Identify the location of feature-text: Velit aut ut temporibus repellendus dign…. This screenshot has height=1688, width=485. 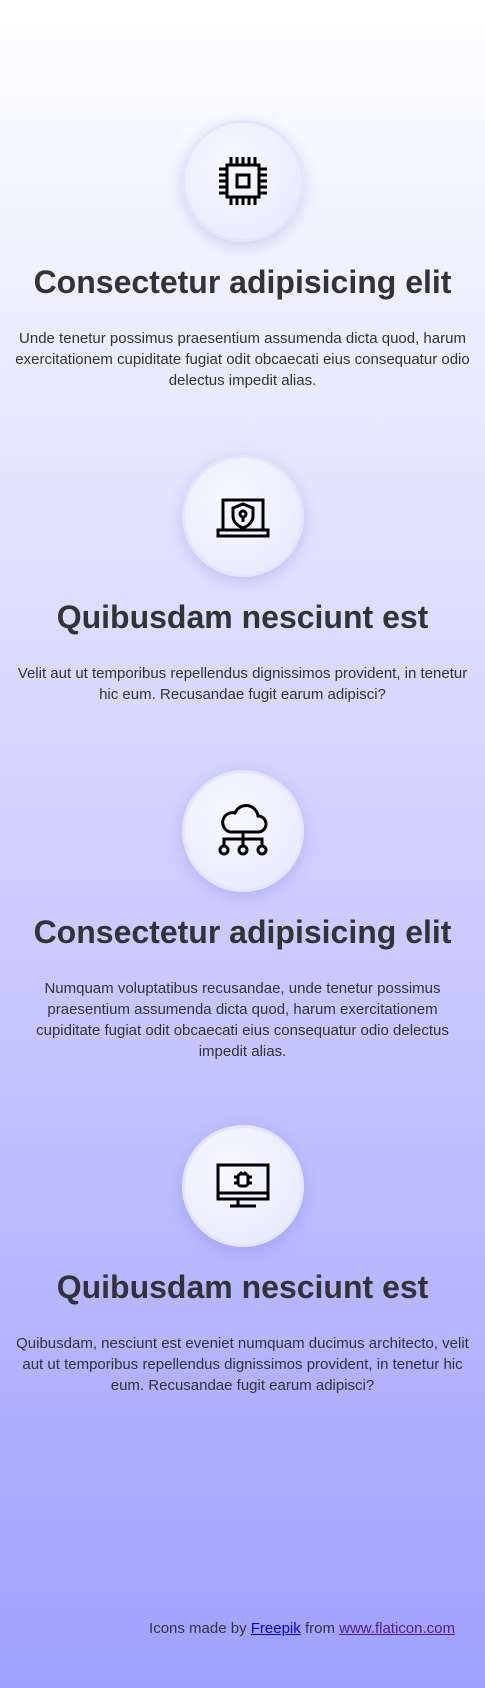
(242, 684).